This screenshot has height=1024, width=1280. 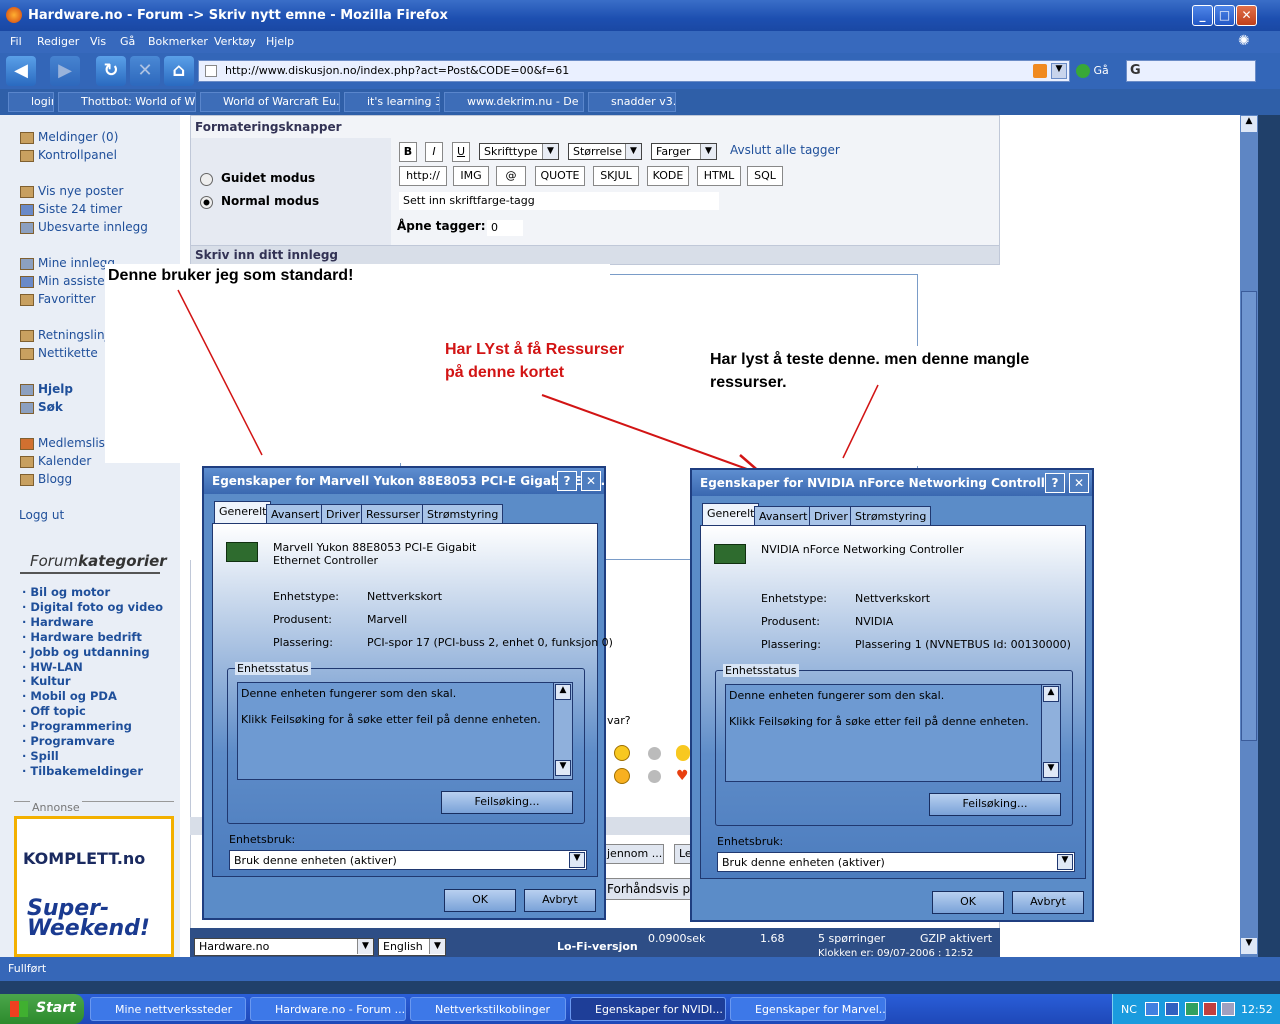 What do you see at coordinates (387, 619) in the screenshot?
I see `manufacturer-value: Marvell` at bounding box center [387, 619].